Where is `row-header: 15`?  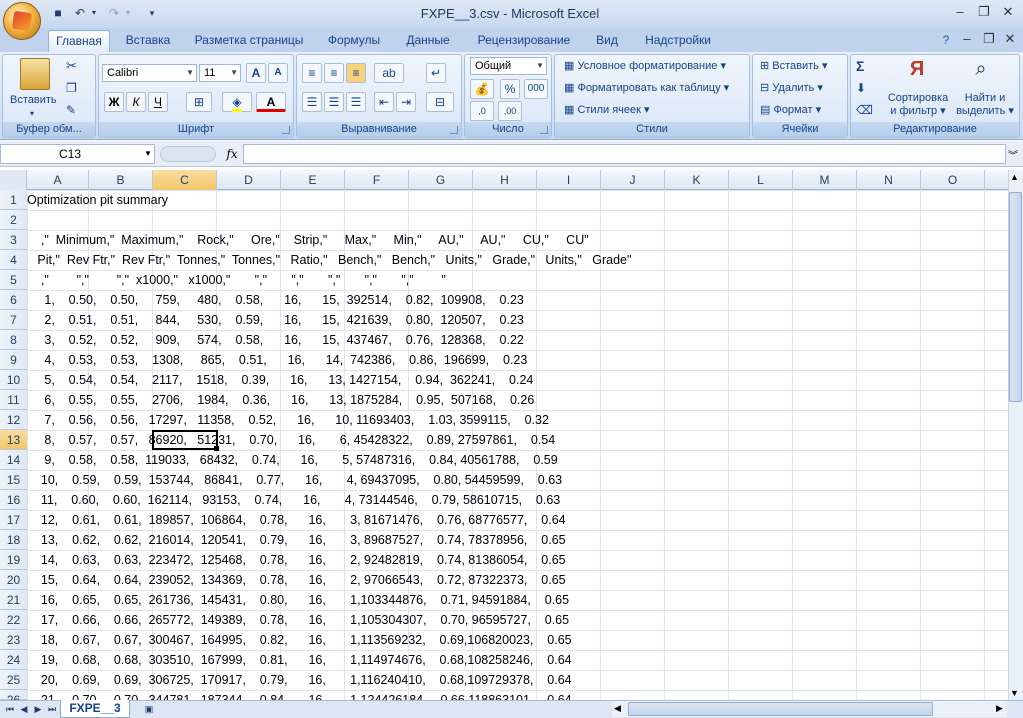 row-header: 15 is located at coordinates (13, 480).